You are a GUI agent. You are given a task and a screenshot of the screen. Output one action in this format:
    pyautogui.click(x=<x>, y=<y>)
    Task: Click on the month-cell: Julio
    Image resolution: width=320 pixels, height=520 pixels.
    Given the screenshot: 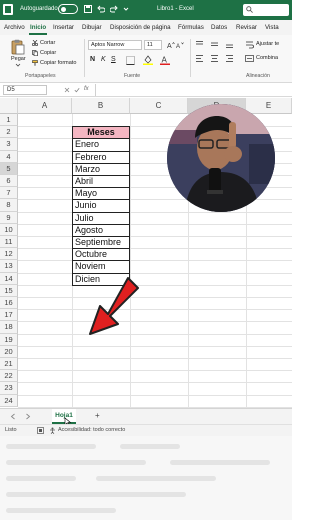 What is the action you would take?
    pyautogui.click(x=101, y=218)
    